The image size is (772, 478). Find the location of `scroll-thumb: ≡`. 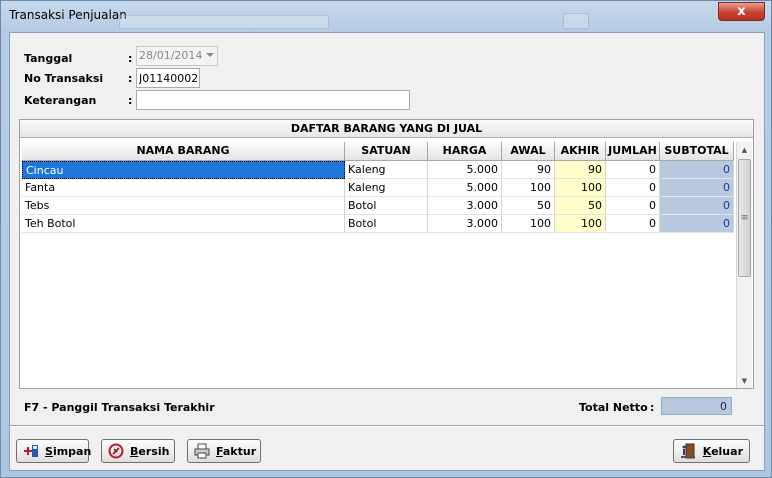

scroll-thumb: ≡ is located at coordinates (744, 218).